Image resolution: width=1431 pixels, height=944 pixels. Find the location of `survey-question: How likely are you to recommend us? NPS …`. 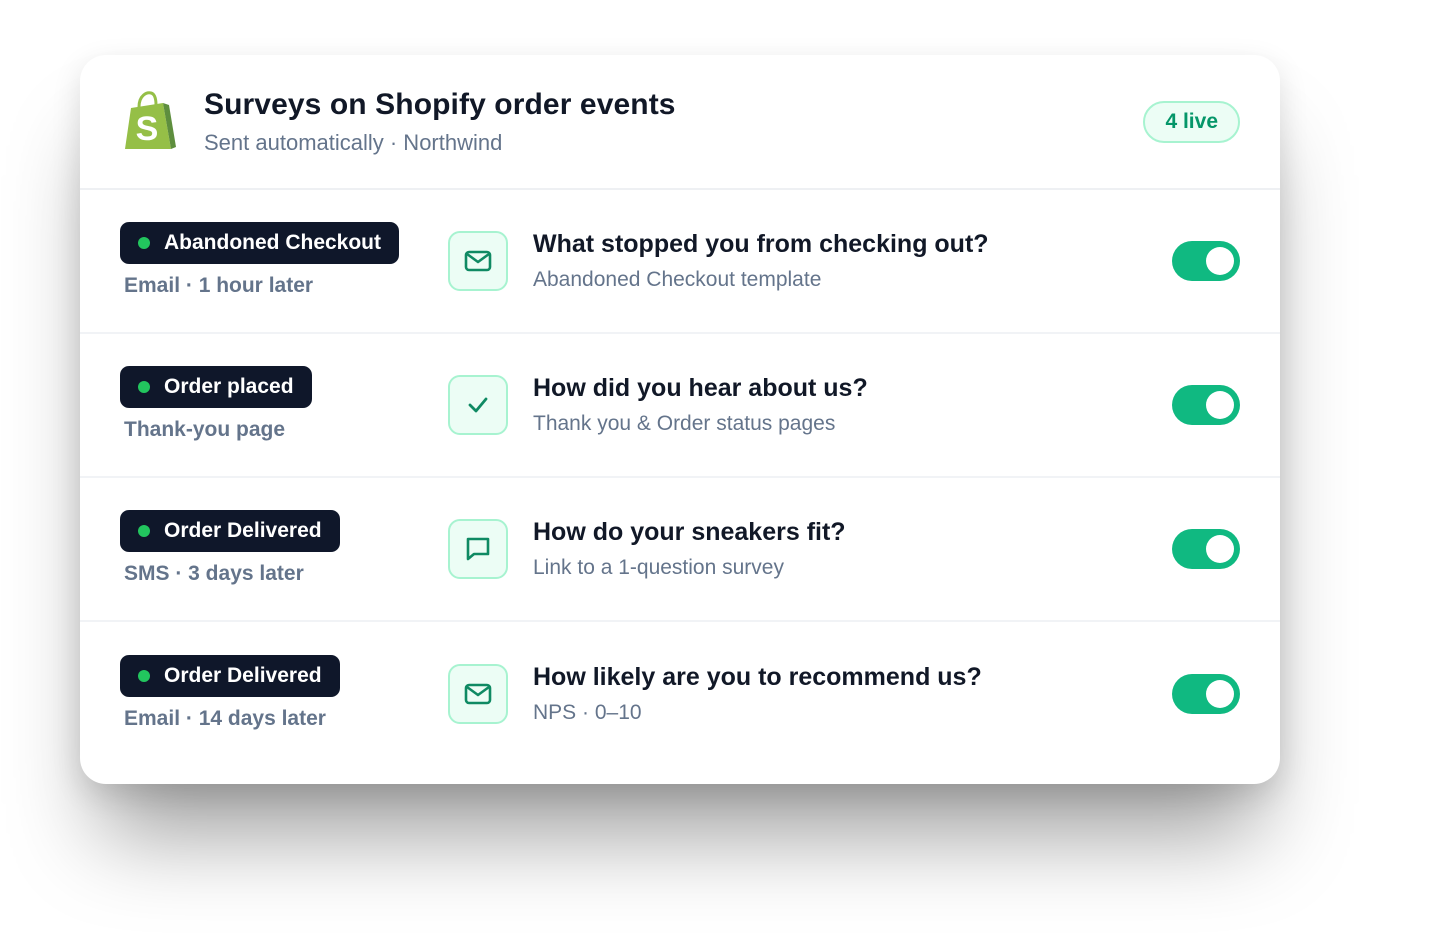

survey-question: How likely are you to recommend us? NPS … is located at coordinates (852, 694).